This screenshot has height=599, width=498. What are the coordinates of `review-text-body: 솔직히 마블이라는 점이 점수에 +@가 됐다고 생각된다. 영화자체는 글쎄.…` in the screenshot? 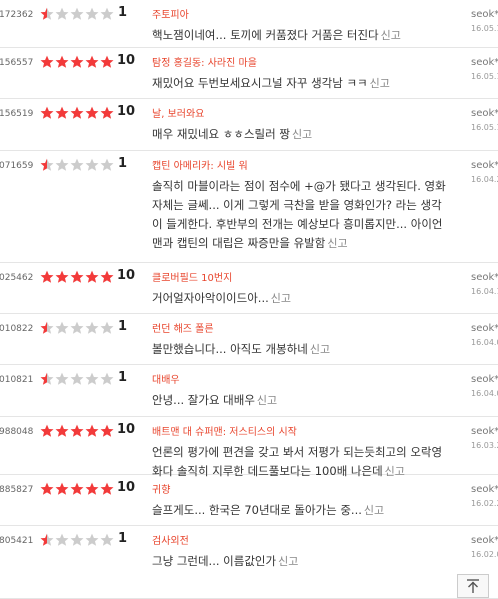 It's located at (299, 214).